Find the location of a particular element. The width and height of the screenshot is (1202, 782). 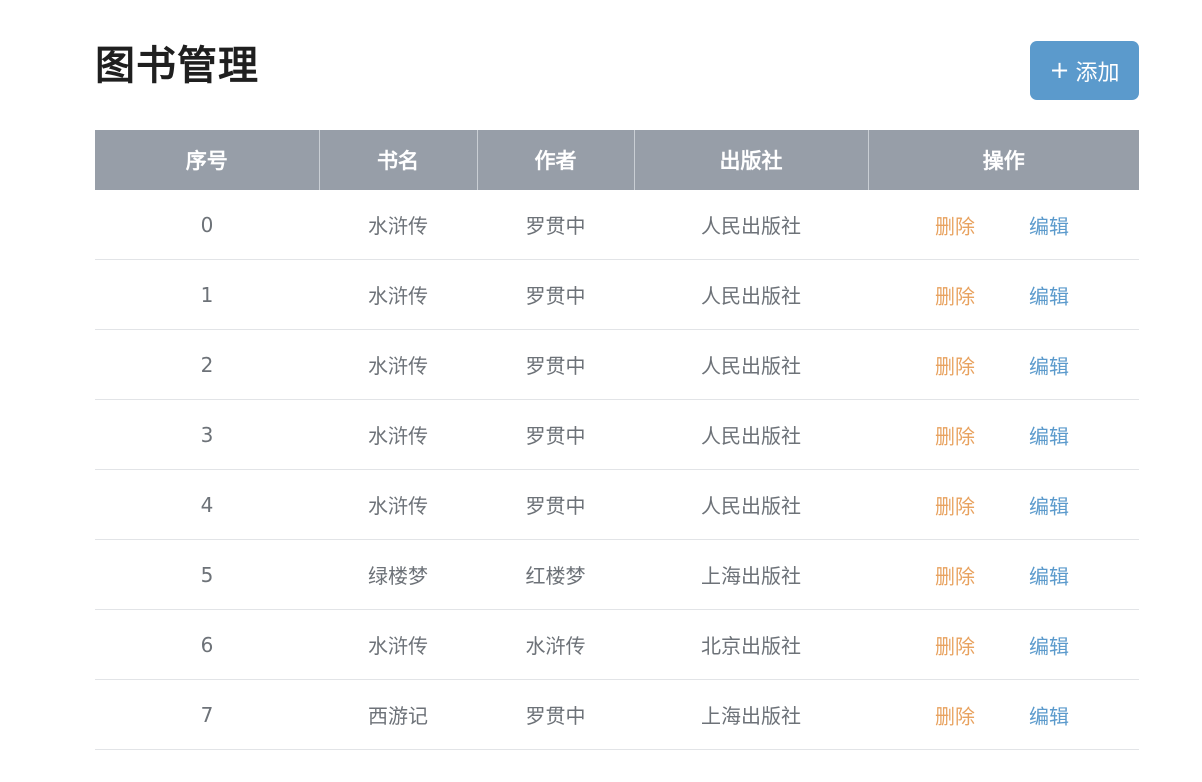

column-header-title: 书名 is located at coordinates (397, 160).